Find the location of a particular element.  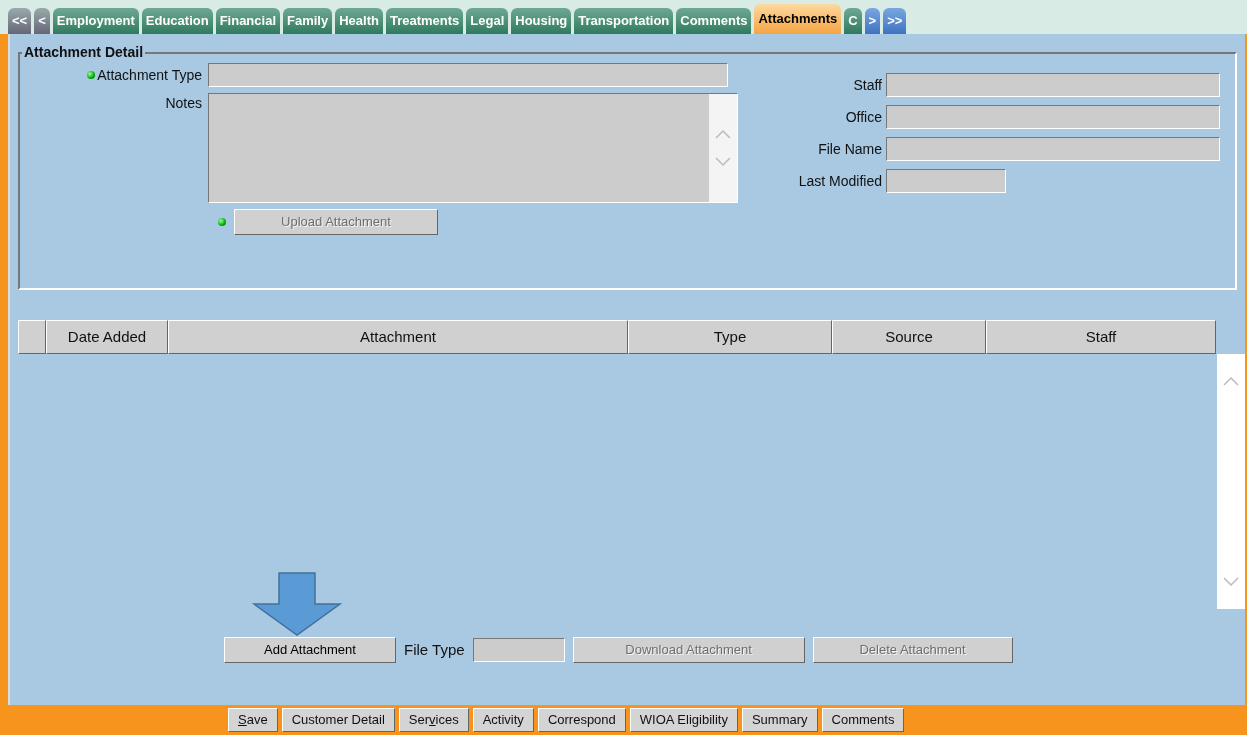

tab: Treatments is located at coordinates (424, 21).